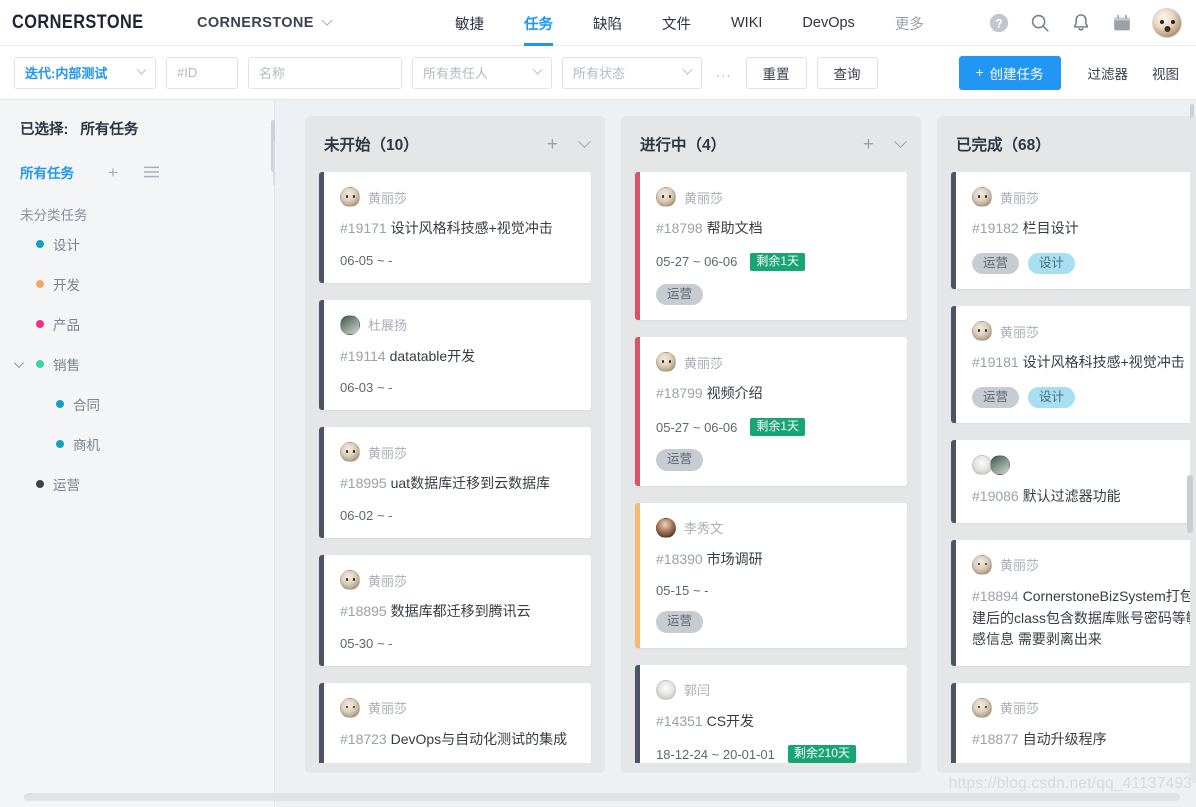 This screenshot has height=807, width=1196. I want to click on sidebar-item-operations: 运营, so click(137, 484).